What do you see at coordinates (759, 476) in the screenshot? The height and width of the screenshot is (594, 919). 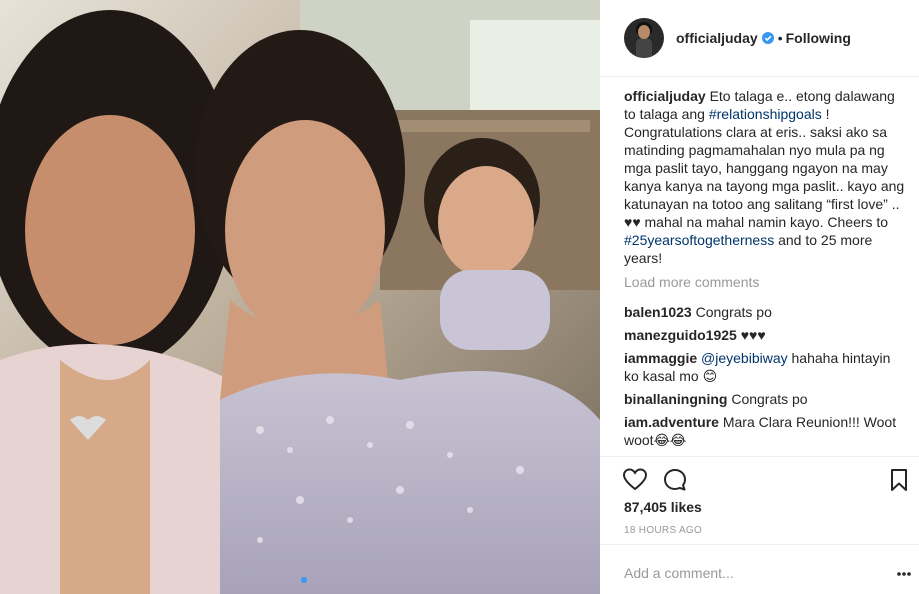 I see `action-bar` at bounding box center [759, 476].